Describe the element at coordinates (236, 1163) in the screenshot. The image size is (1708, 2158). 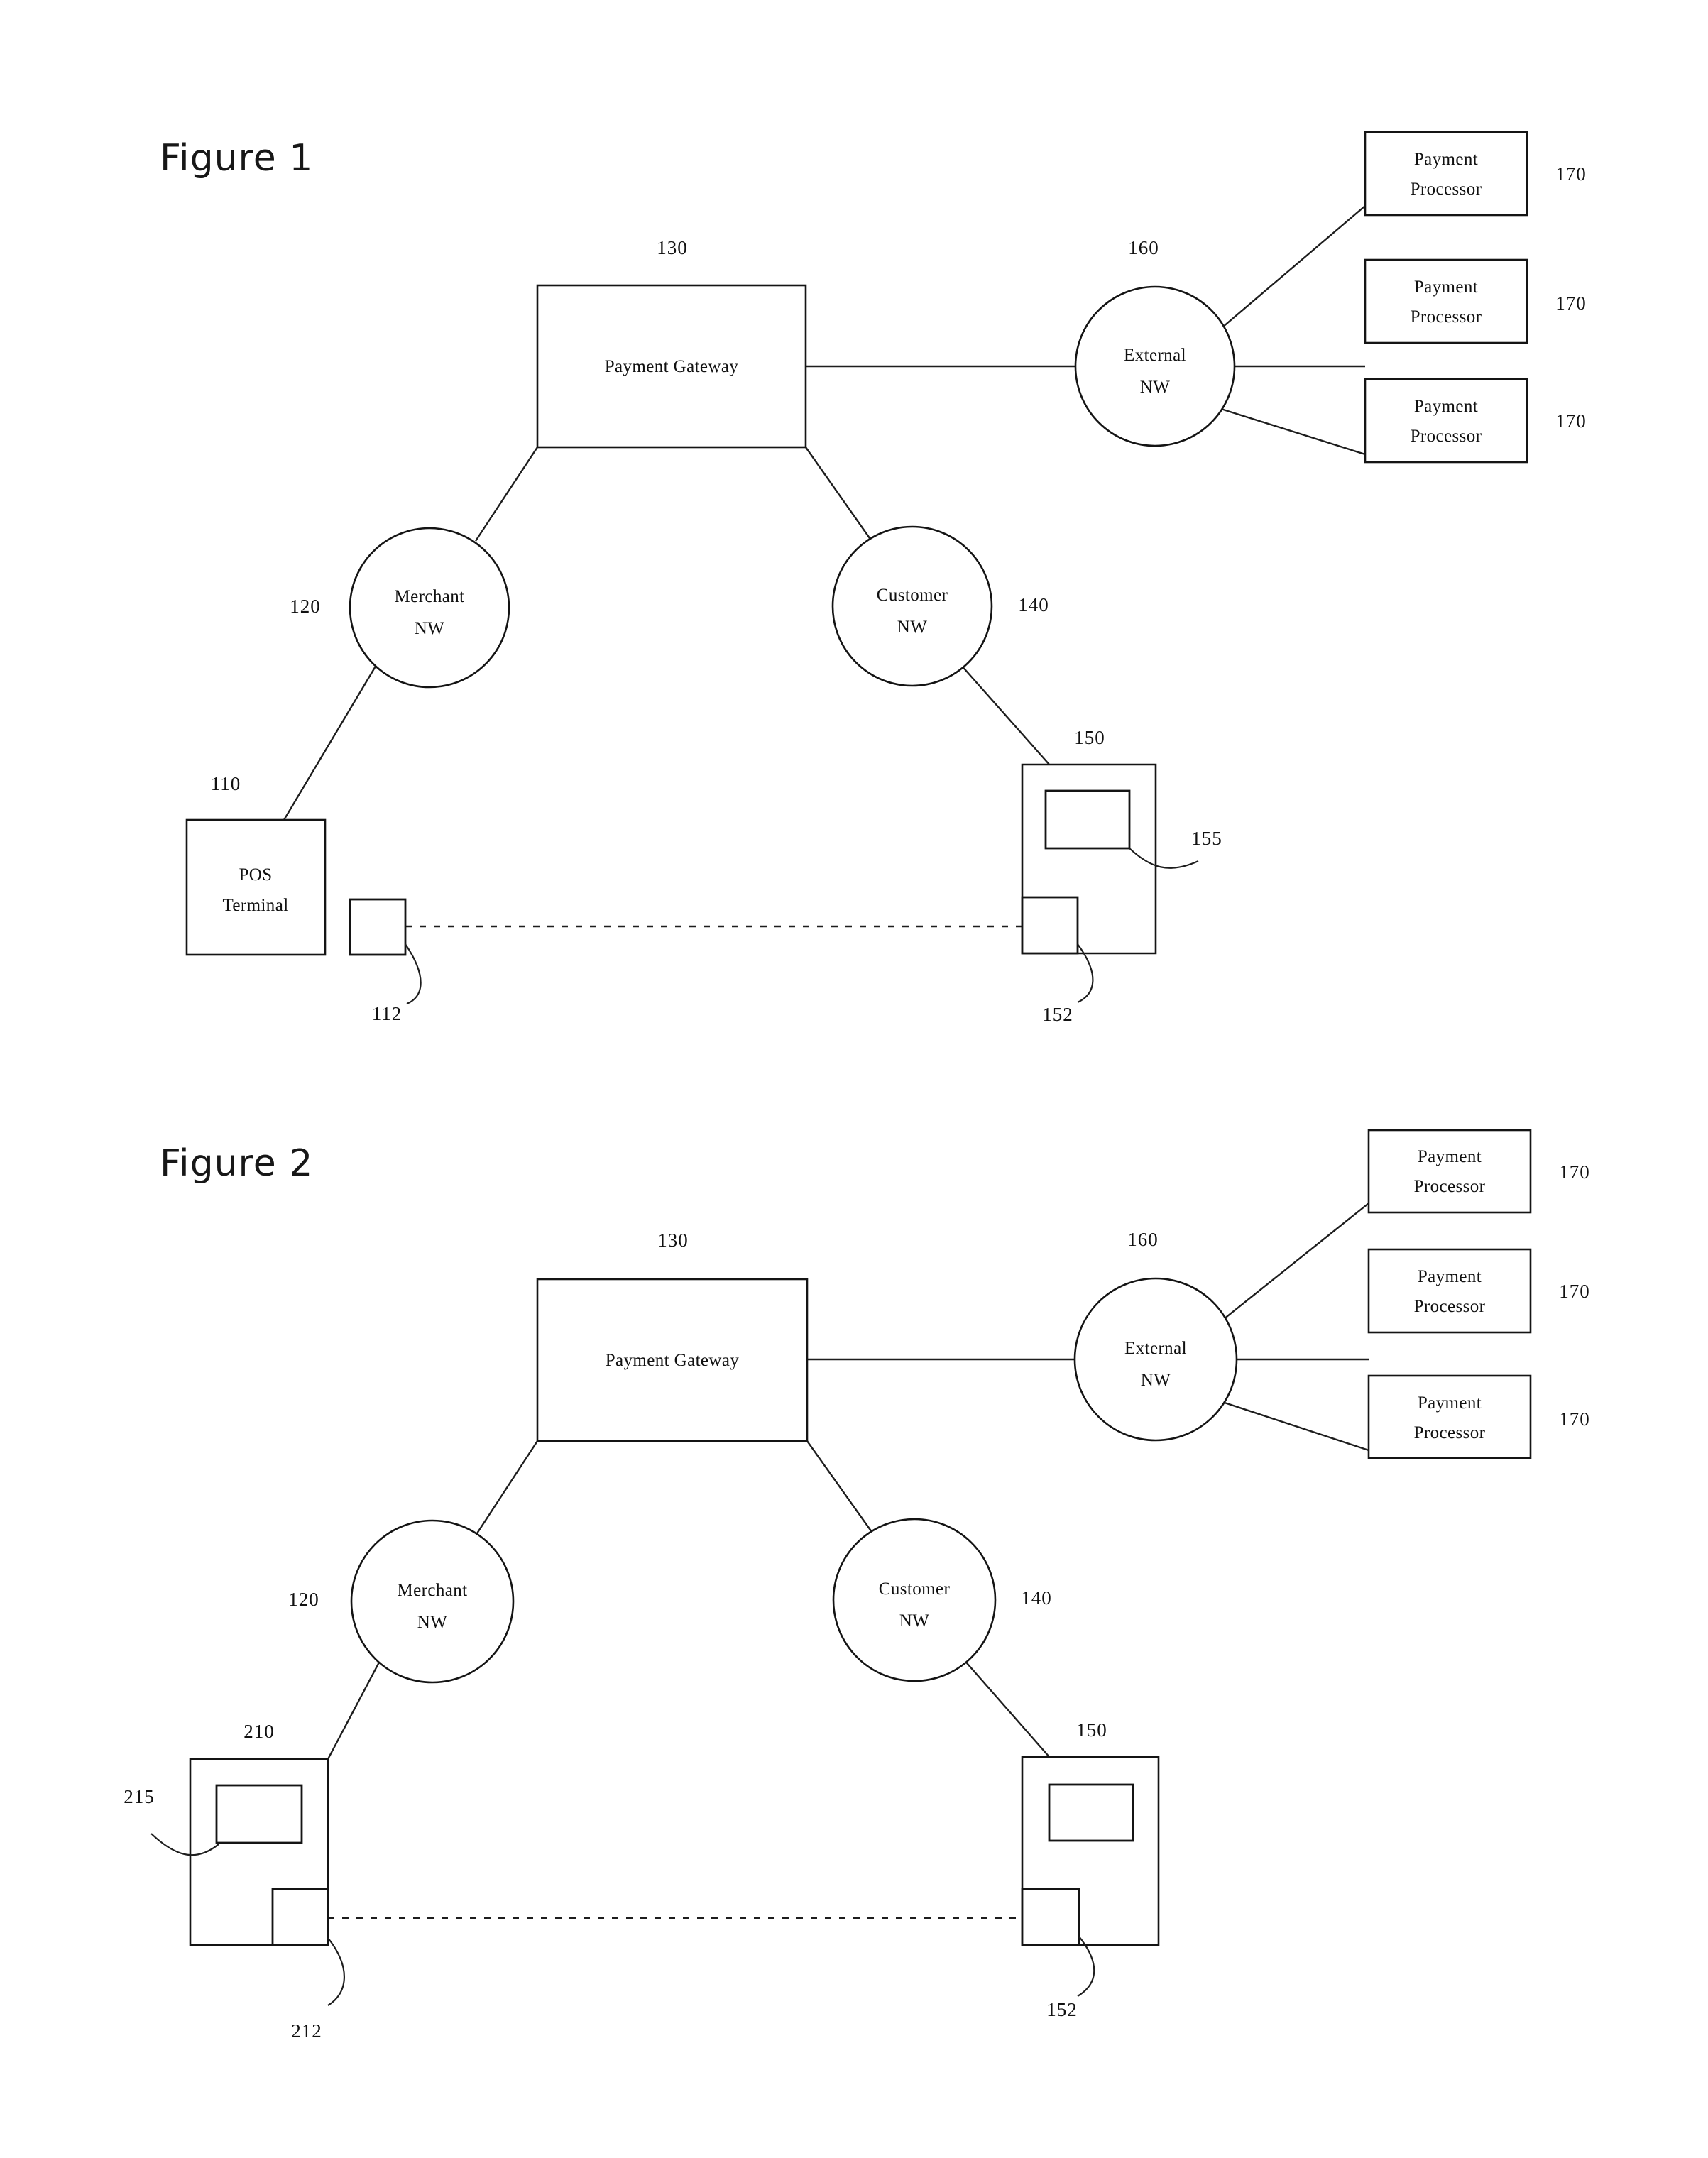
I see `figure-2-title: Figure 2` at that location.